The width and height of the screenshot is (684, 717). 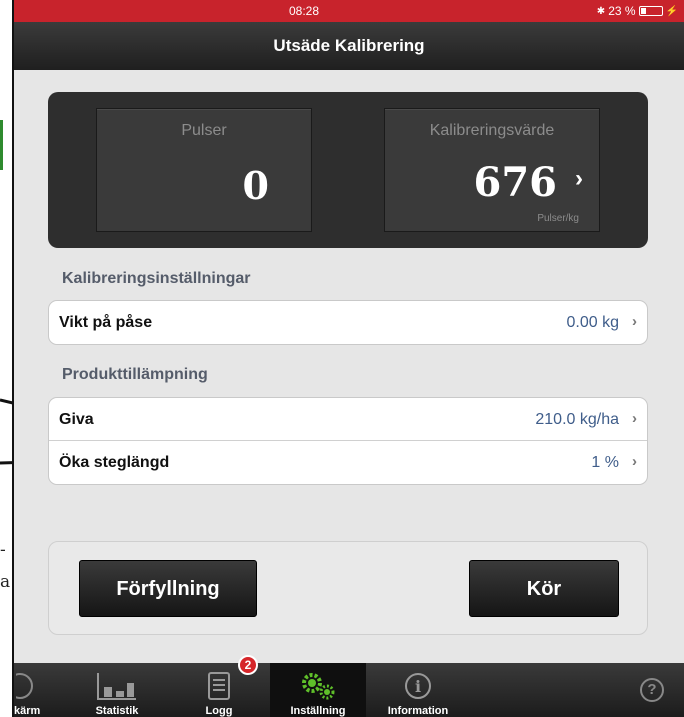 I want to click on row-label: Vikt på påse, so click(x=106, y=322).